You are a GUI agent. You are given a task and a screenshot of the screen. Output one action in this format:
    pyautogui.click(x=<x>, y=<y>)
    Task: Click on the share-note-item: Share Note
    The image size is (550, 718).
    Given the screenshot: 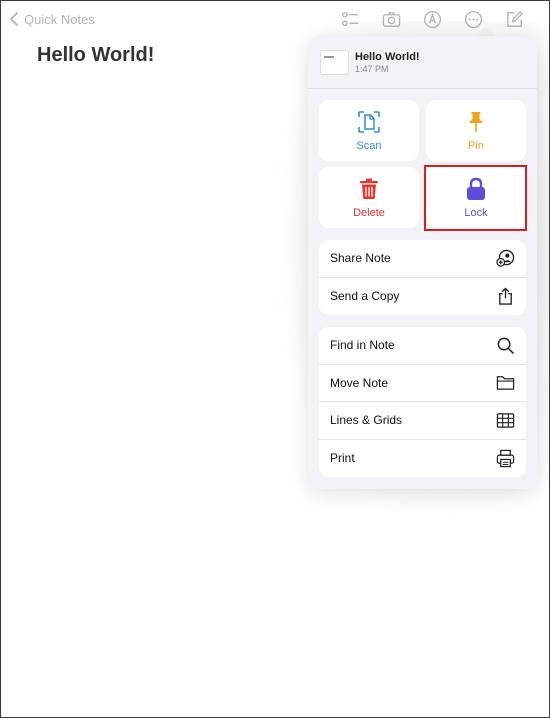 What is the action you would take?
    pyautogui.click(x=422, y=259)
    